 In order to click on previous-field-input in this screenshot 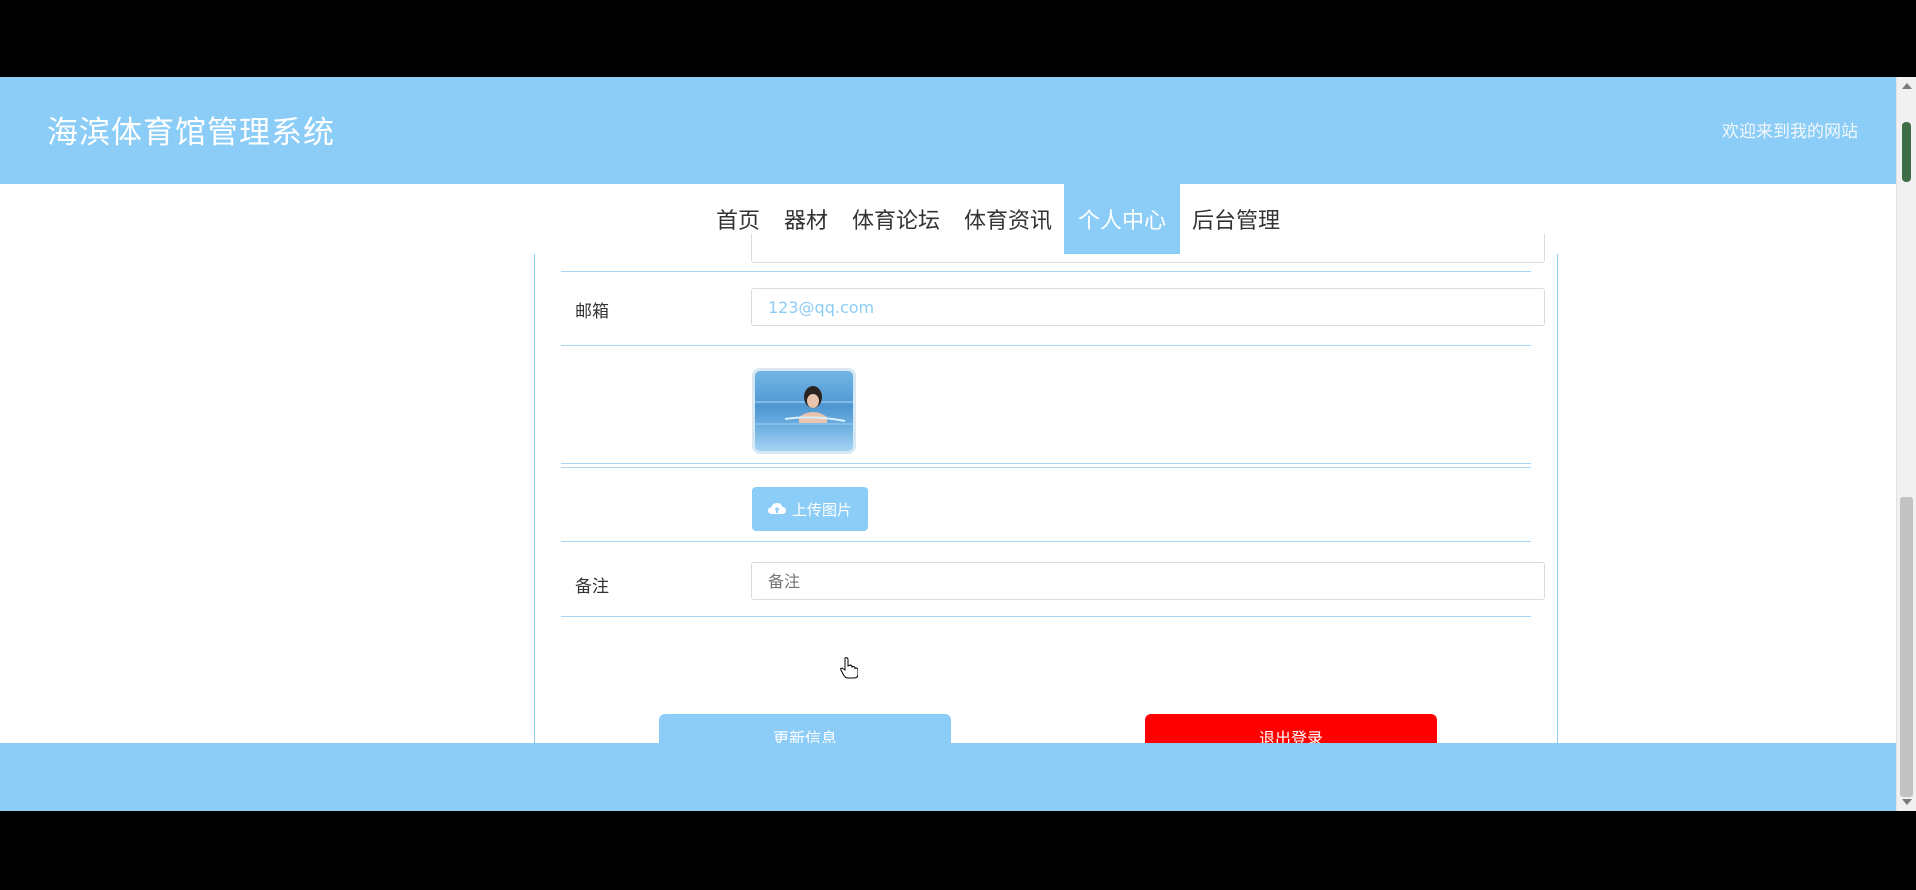, I will do `click(1148, 248)`.